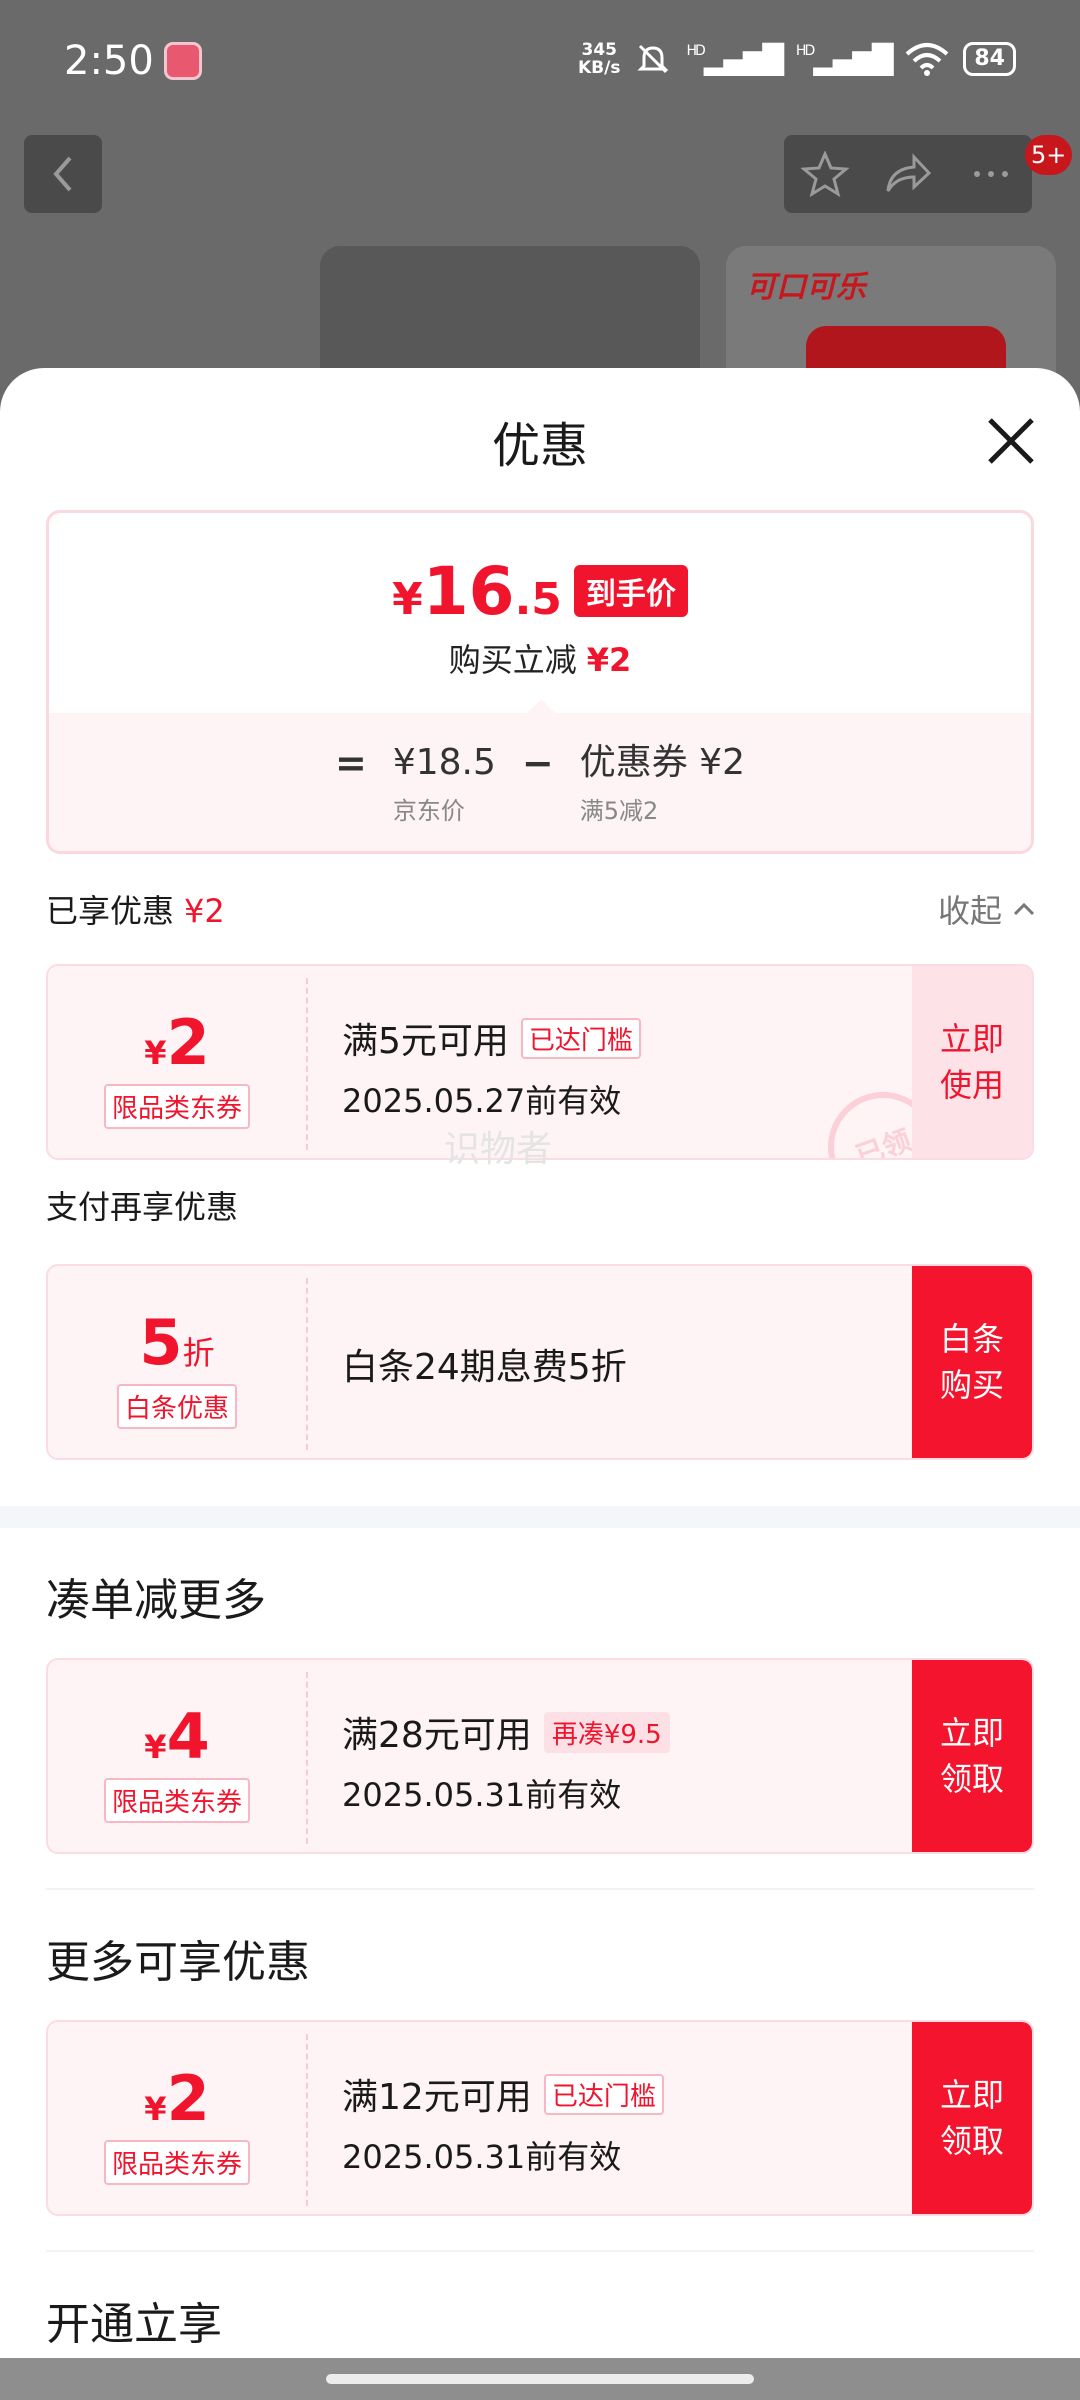 The image size is (1080, 2400). What do you see at coordinates (540, 1517) in the screenshot?
I see `section-gap` at bounding box center [540, 1517].